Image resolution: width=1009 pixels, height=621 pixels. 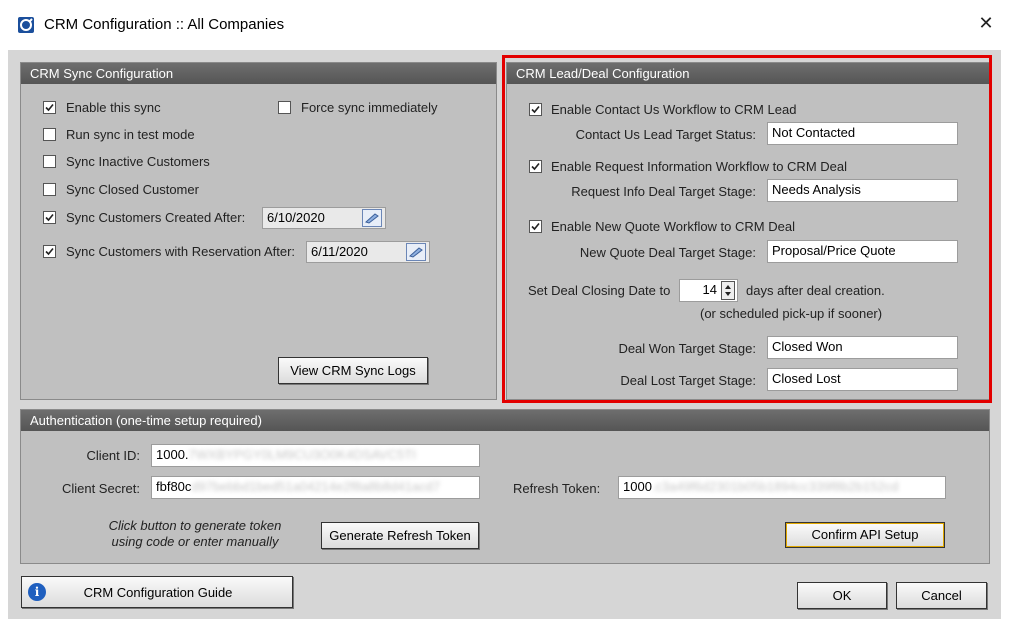 What do you see at coordinates (164, 24) in the screenshot?
I see `window-title: CRM Configuration :: All Companies` at bounding box center [164, 24].